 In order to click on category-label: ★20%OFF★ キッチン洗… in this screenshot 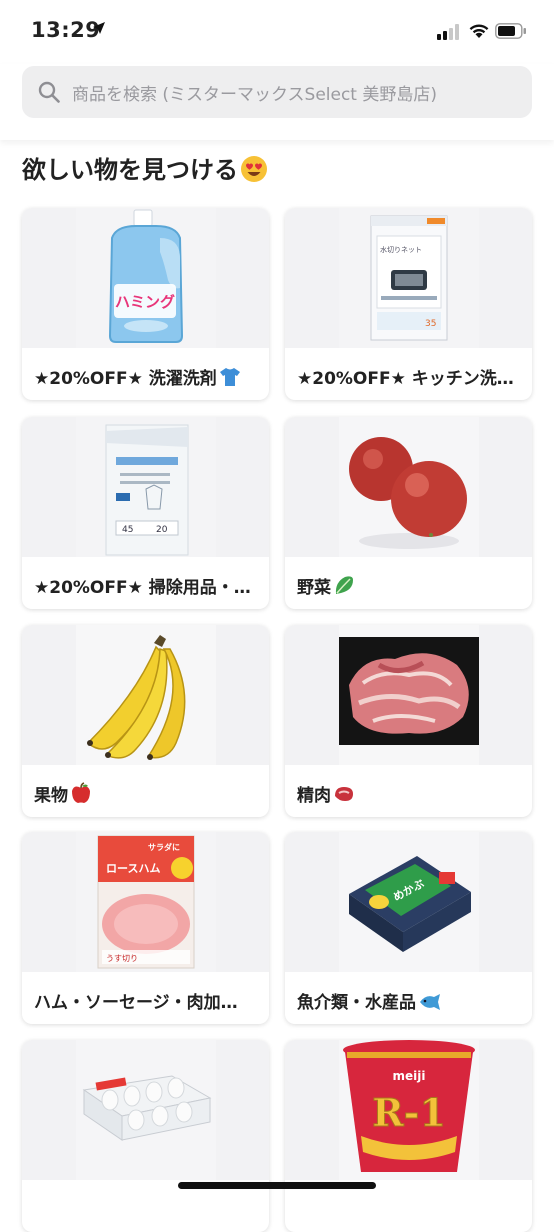, I will do `click(405, 379)`.